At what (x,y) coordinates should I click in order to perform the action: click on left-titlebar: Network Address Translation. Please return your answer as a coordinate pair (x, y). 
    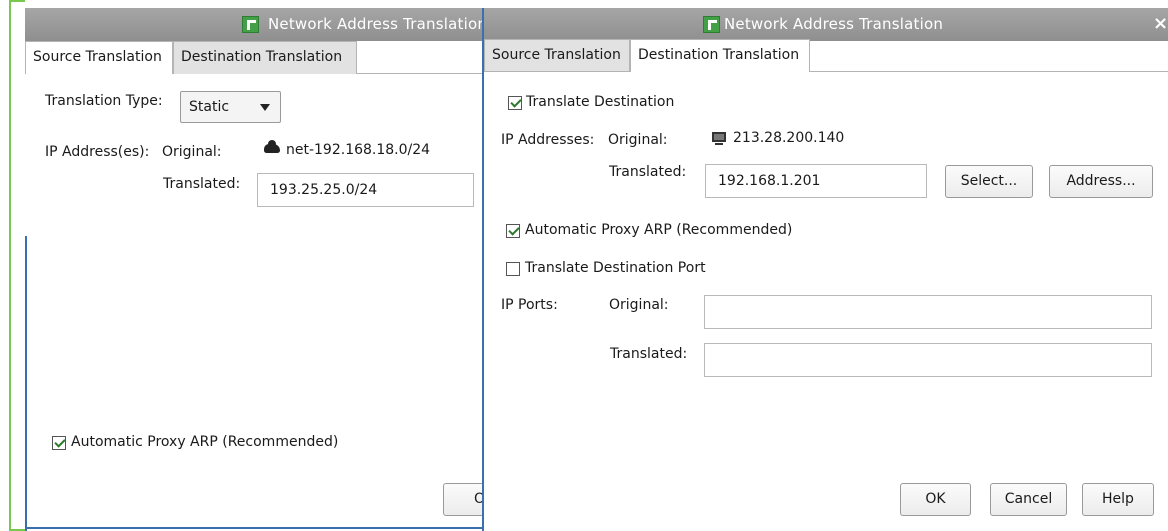
    Looking at the image, I should click on (256, 24).